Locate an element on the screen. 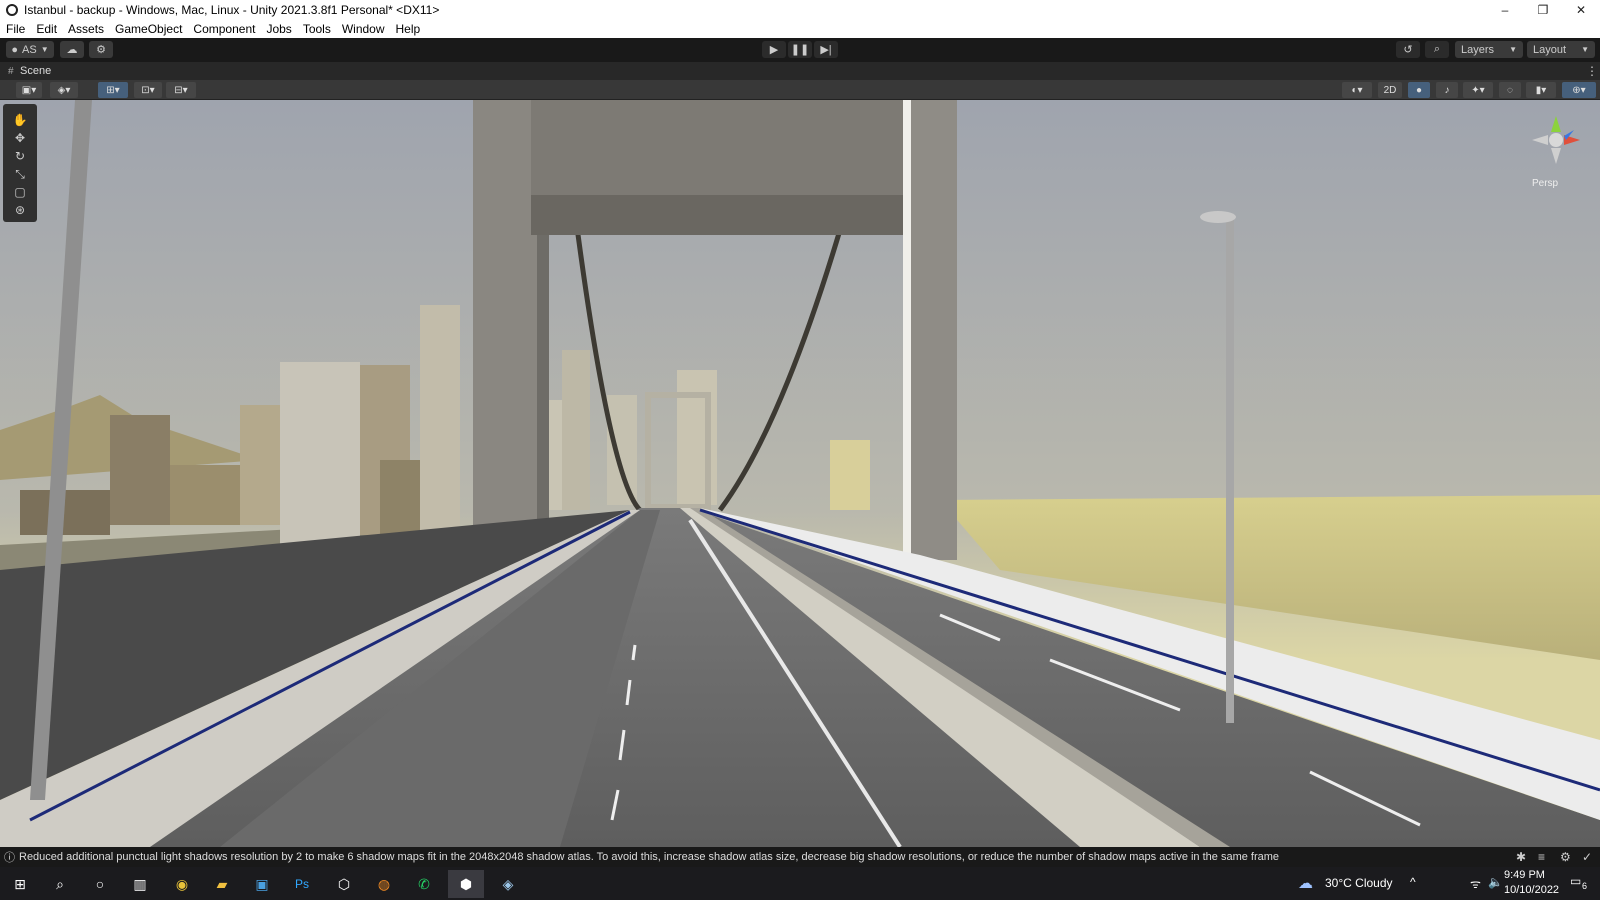  scale-tool: ⤡ is located at coordinates (20, 174).